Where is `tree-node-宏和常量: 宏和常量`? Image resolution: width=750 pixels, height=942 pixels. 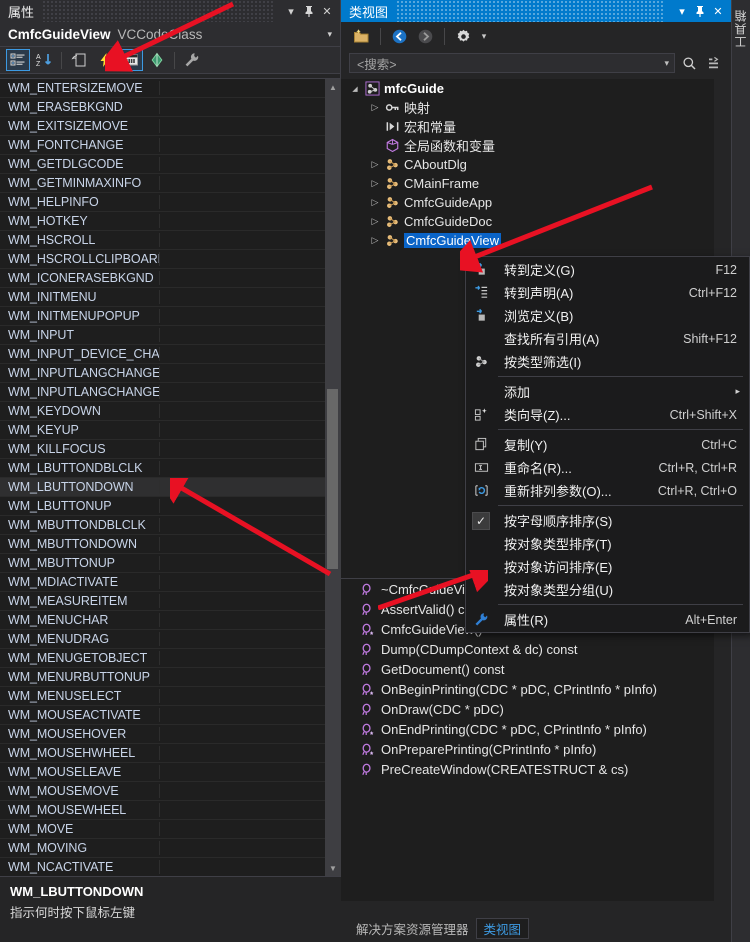
tree-node-宏和常量: 宏和常量 is located at coordinates (527, 126).